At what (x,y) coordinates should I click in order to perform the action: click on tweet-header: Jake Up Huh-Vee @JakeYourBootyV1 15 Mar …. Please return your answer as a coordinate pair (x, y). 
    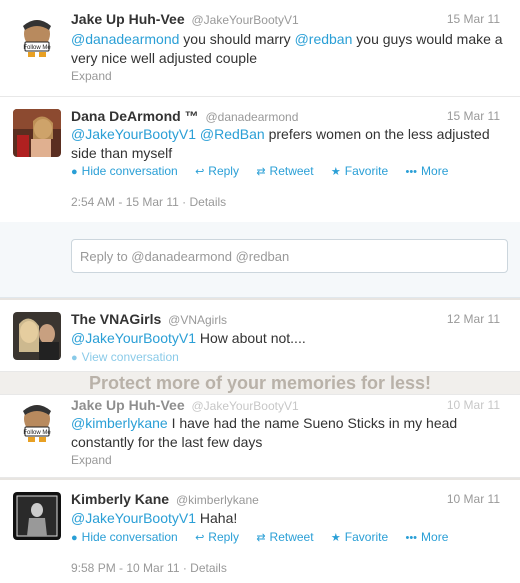
    Looking at the image, I should click on (290, 20).